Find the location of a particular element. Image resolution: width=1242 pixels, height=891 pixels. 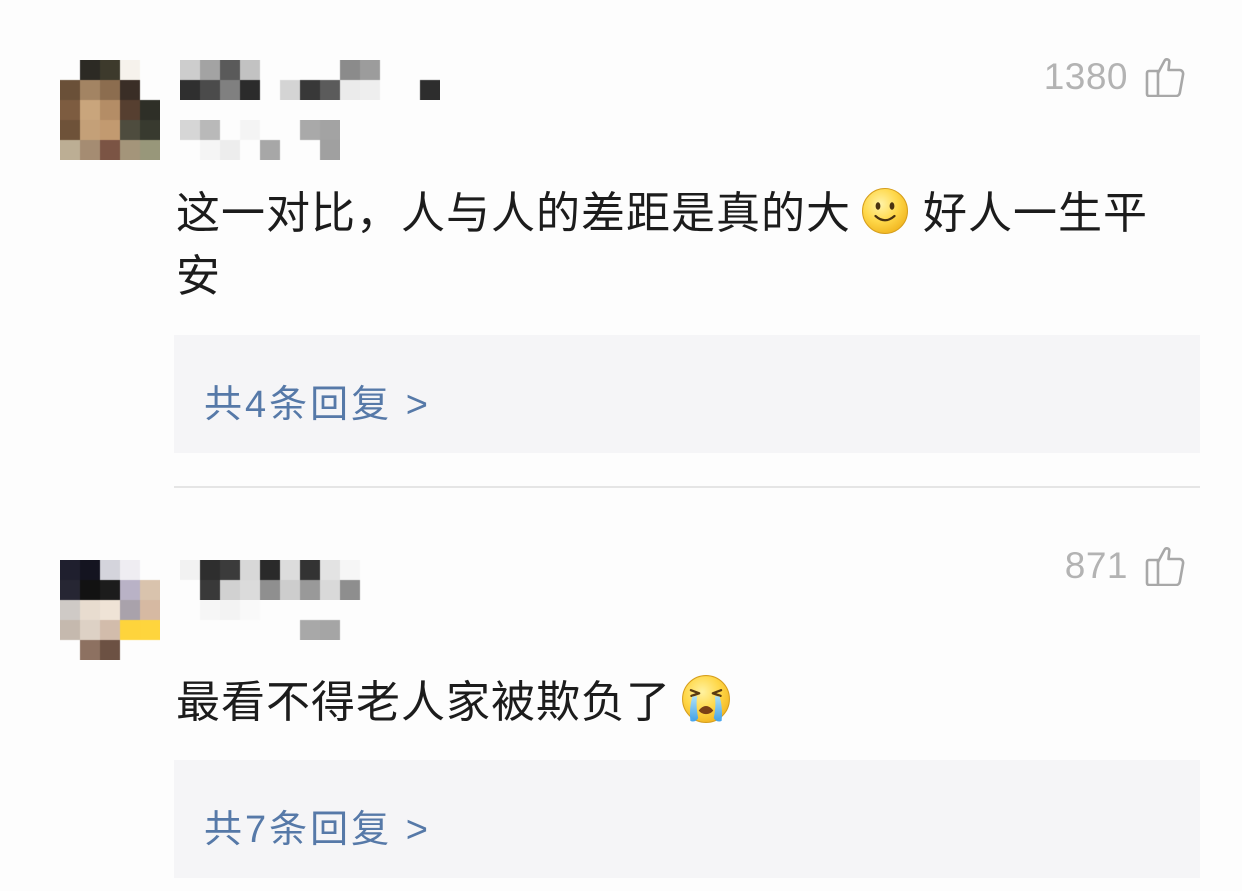

reply-summary: 共7条回复 > is located at coordinates (687, 819).